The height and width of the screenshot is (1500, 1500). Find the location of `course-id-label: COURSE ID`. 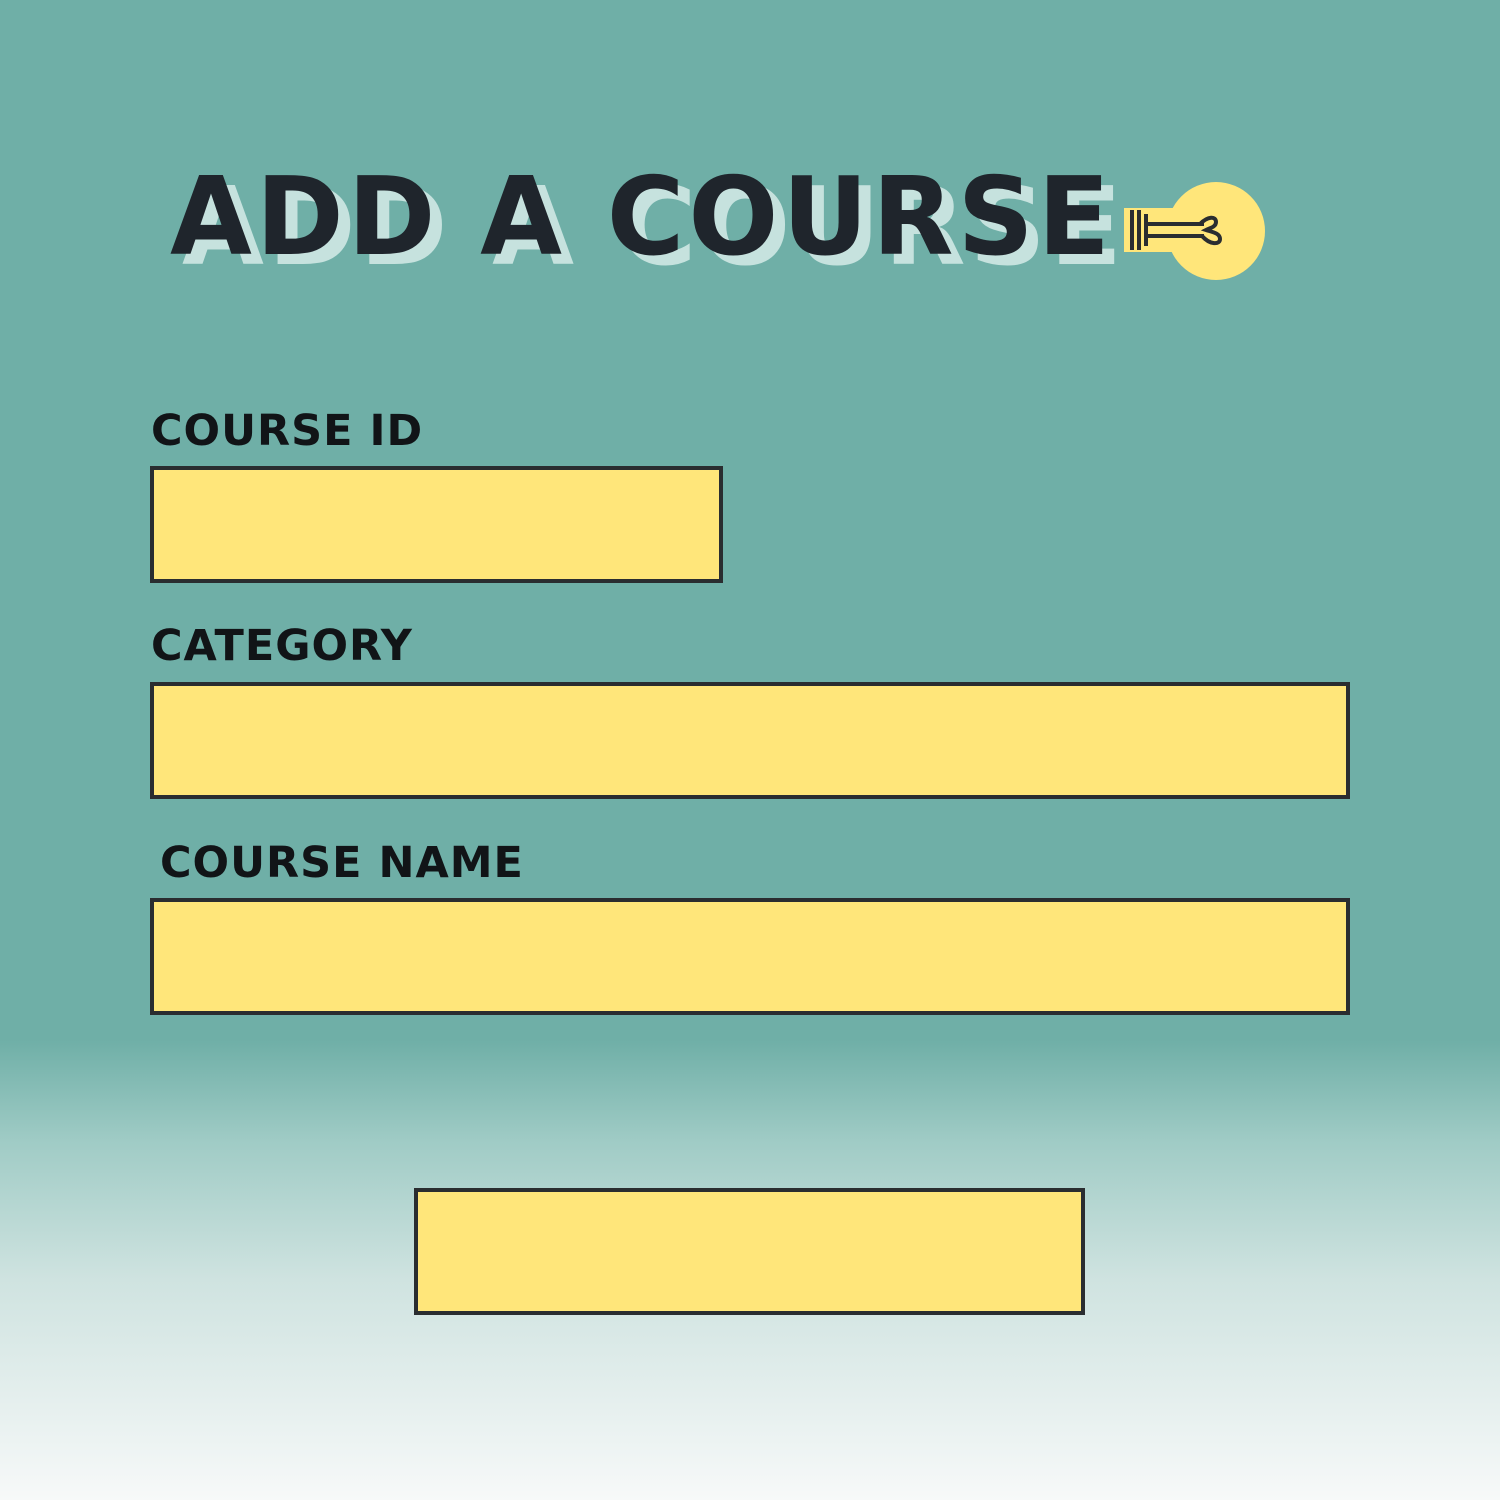

course-id-label: COURSE ID is located at coordinates (287, 431).